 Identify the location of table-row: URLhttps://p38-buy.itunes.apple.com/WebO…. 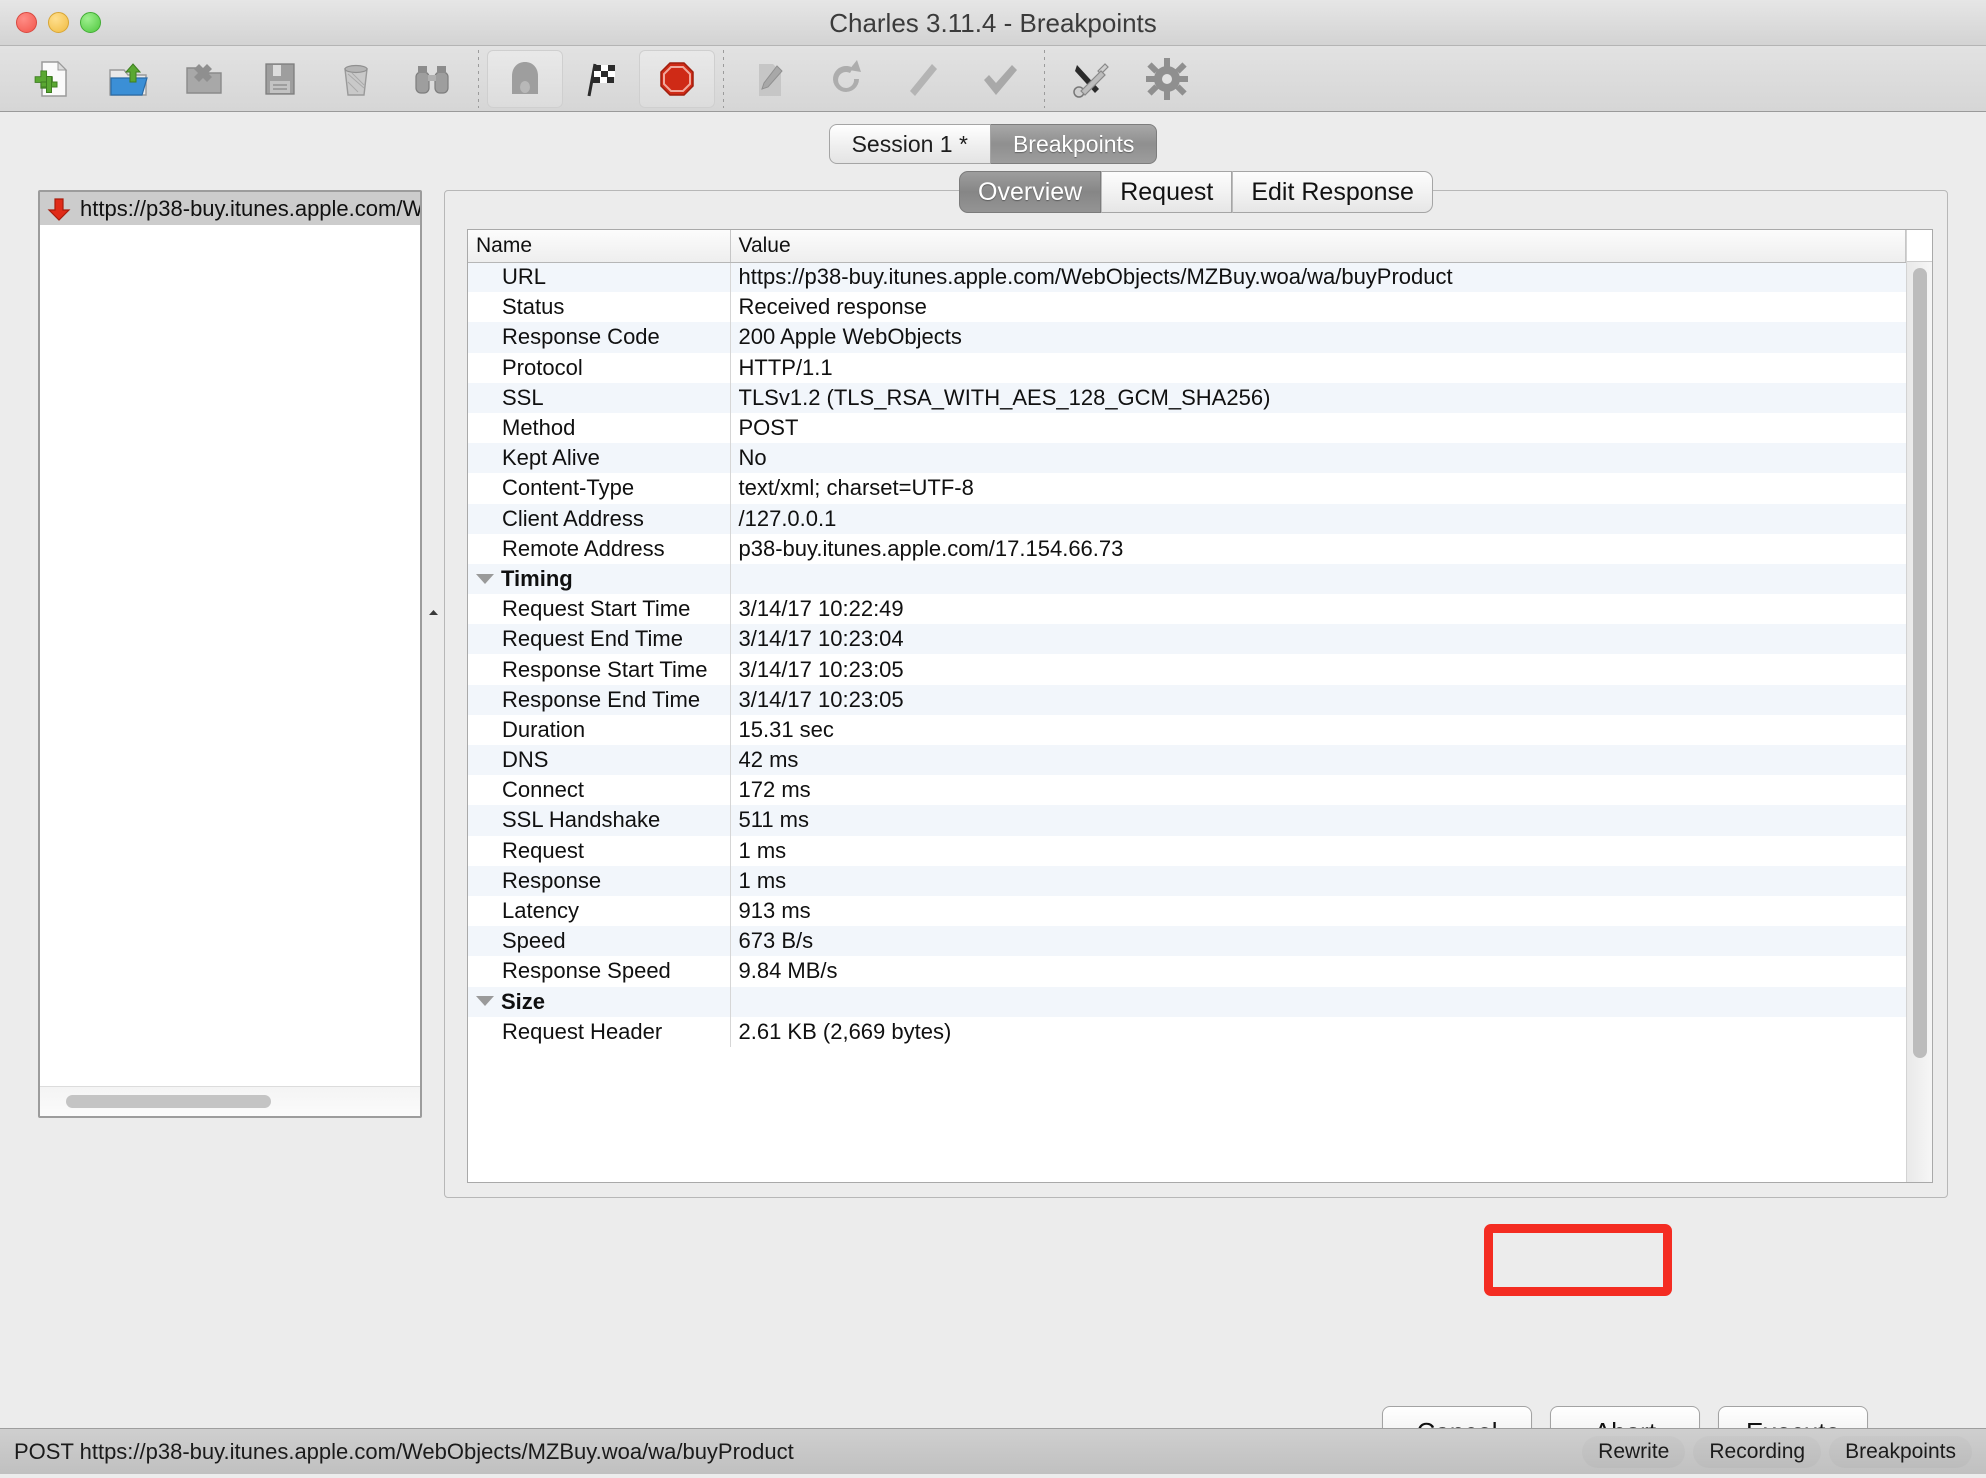
(1187, 277).